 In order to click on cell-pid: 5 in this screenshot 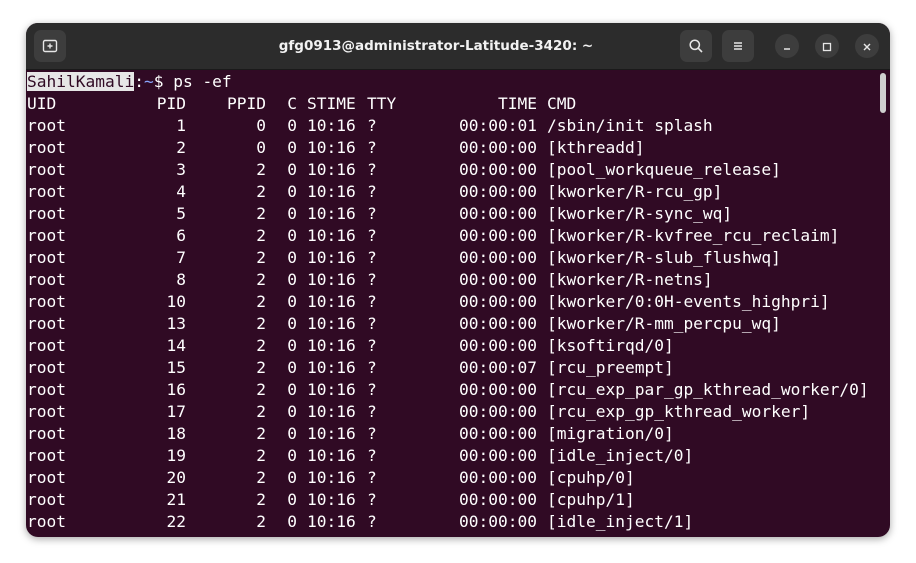, I will do `click(181, 213)`.